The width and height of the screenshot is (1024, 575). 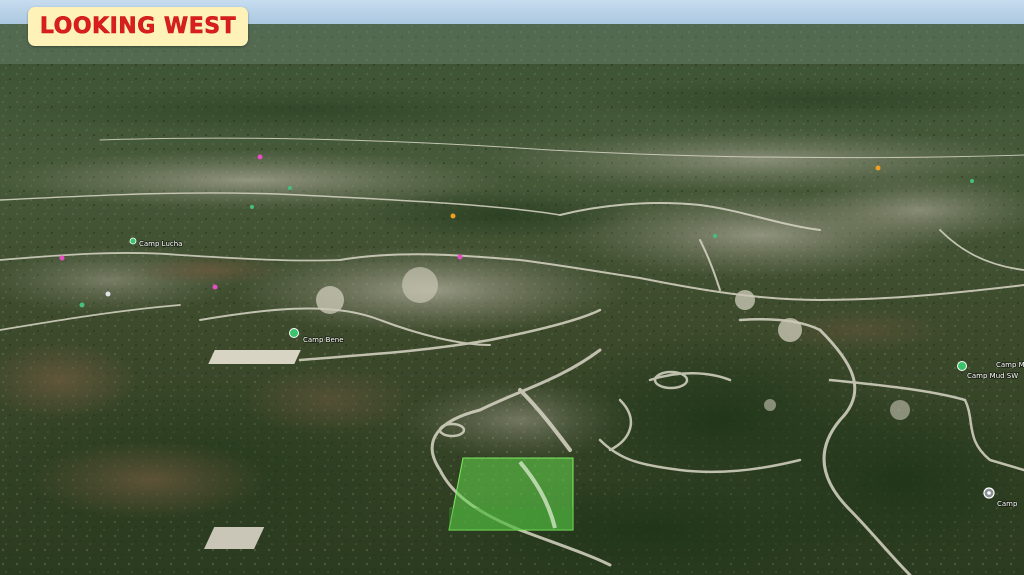 What do you see at coordinates (160, 244) in the screenshot?
I see `svg-text: Camp Lucha` at bounding box center [160, 244].